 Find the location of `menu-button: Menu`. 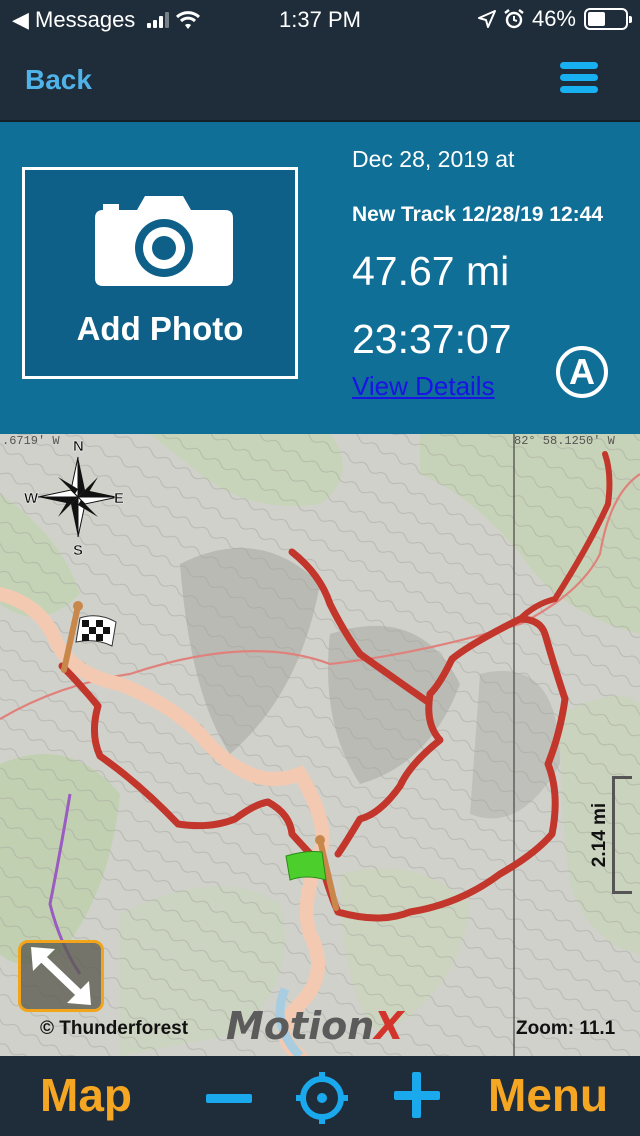

menu-button: Menu is located at coordinates (548, 1095).